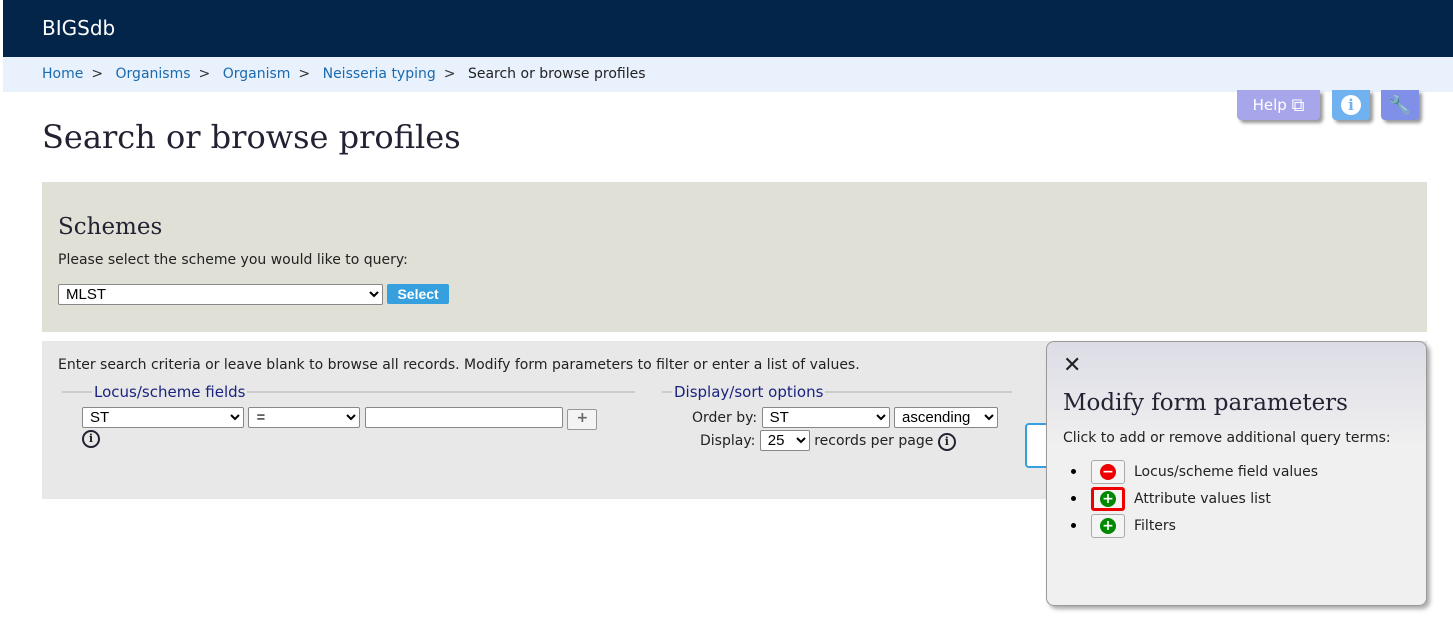 The image size is (1453, 638). Describe the element at coordinates (725, 418) in the screenshot. I see `order-by-label: Order by:` at that location.